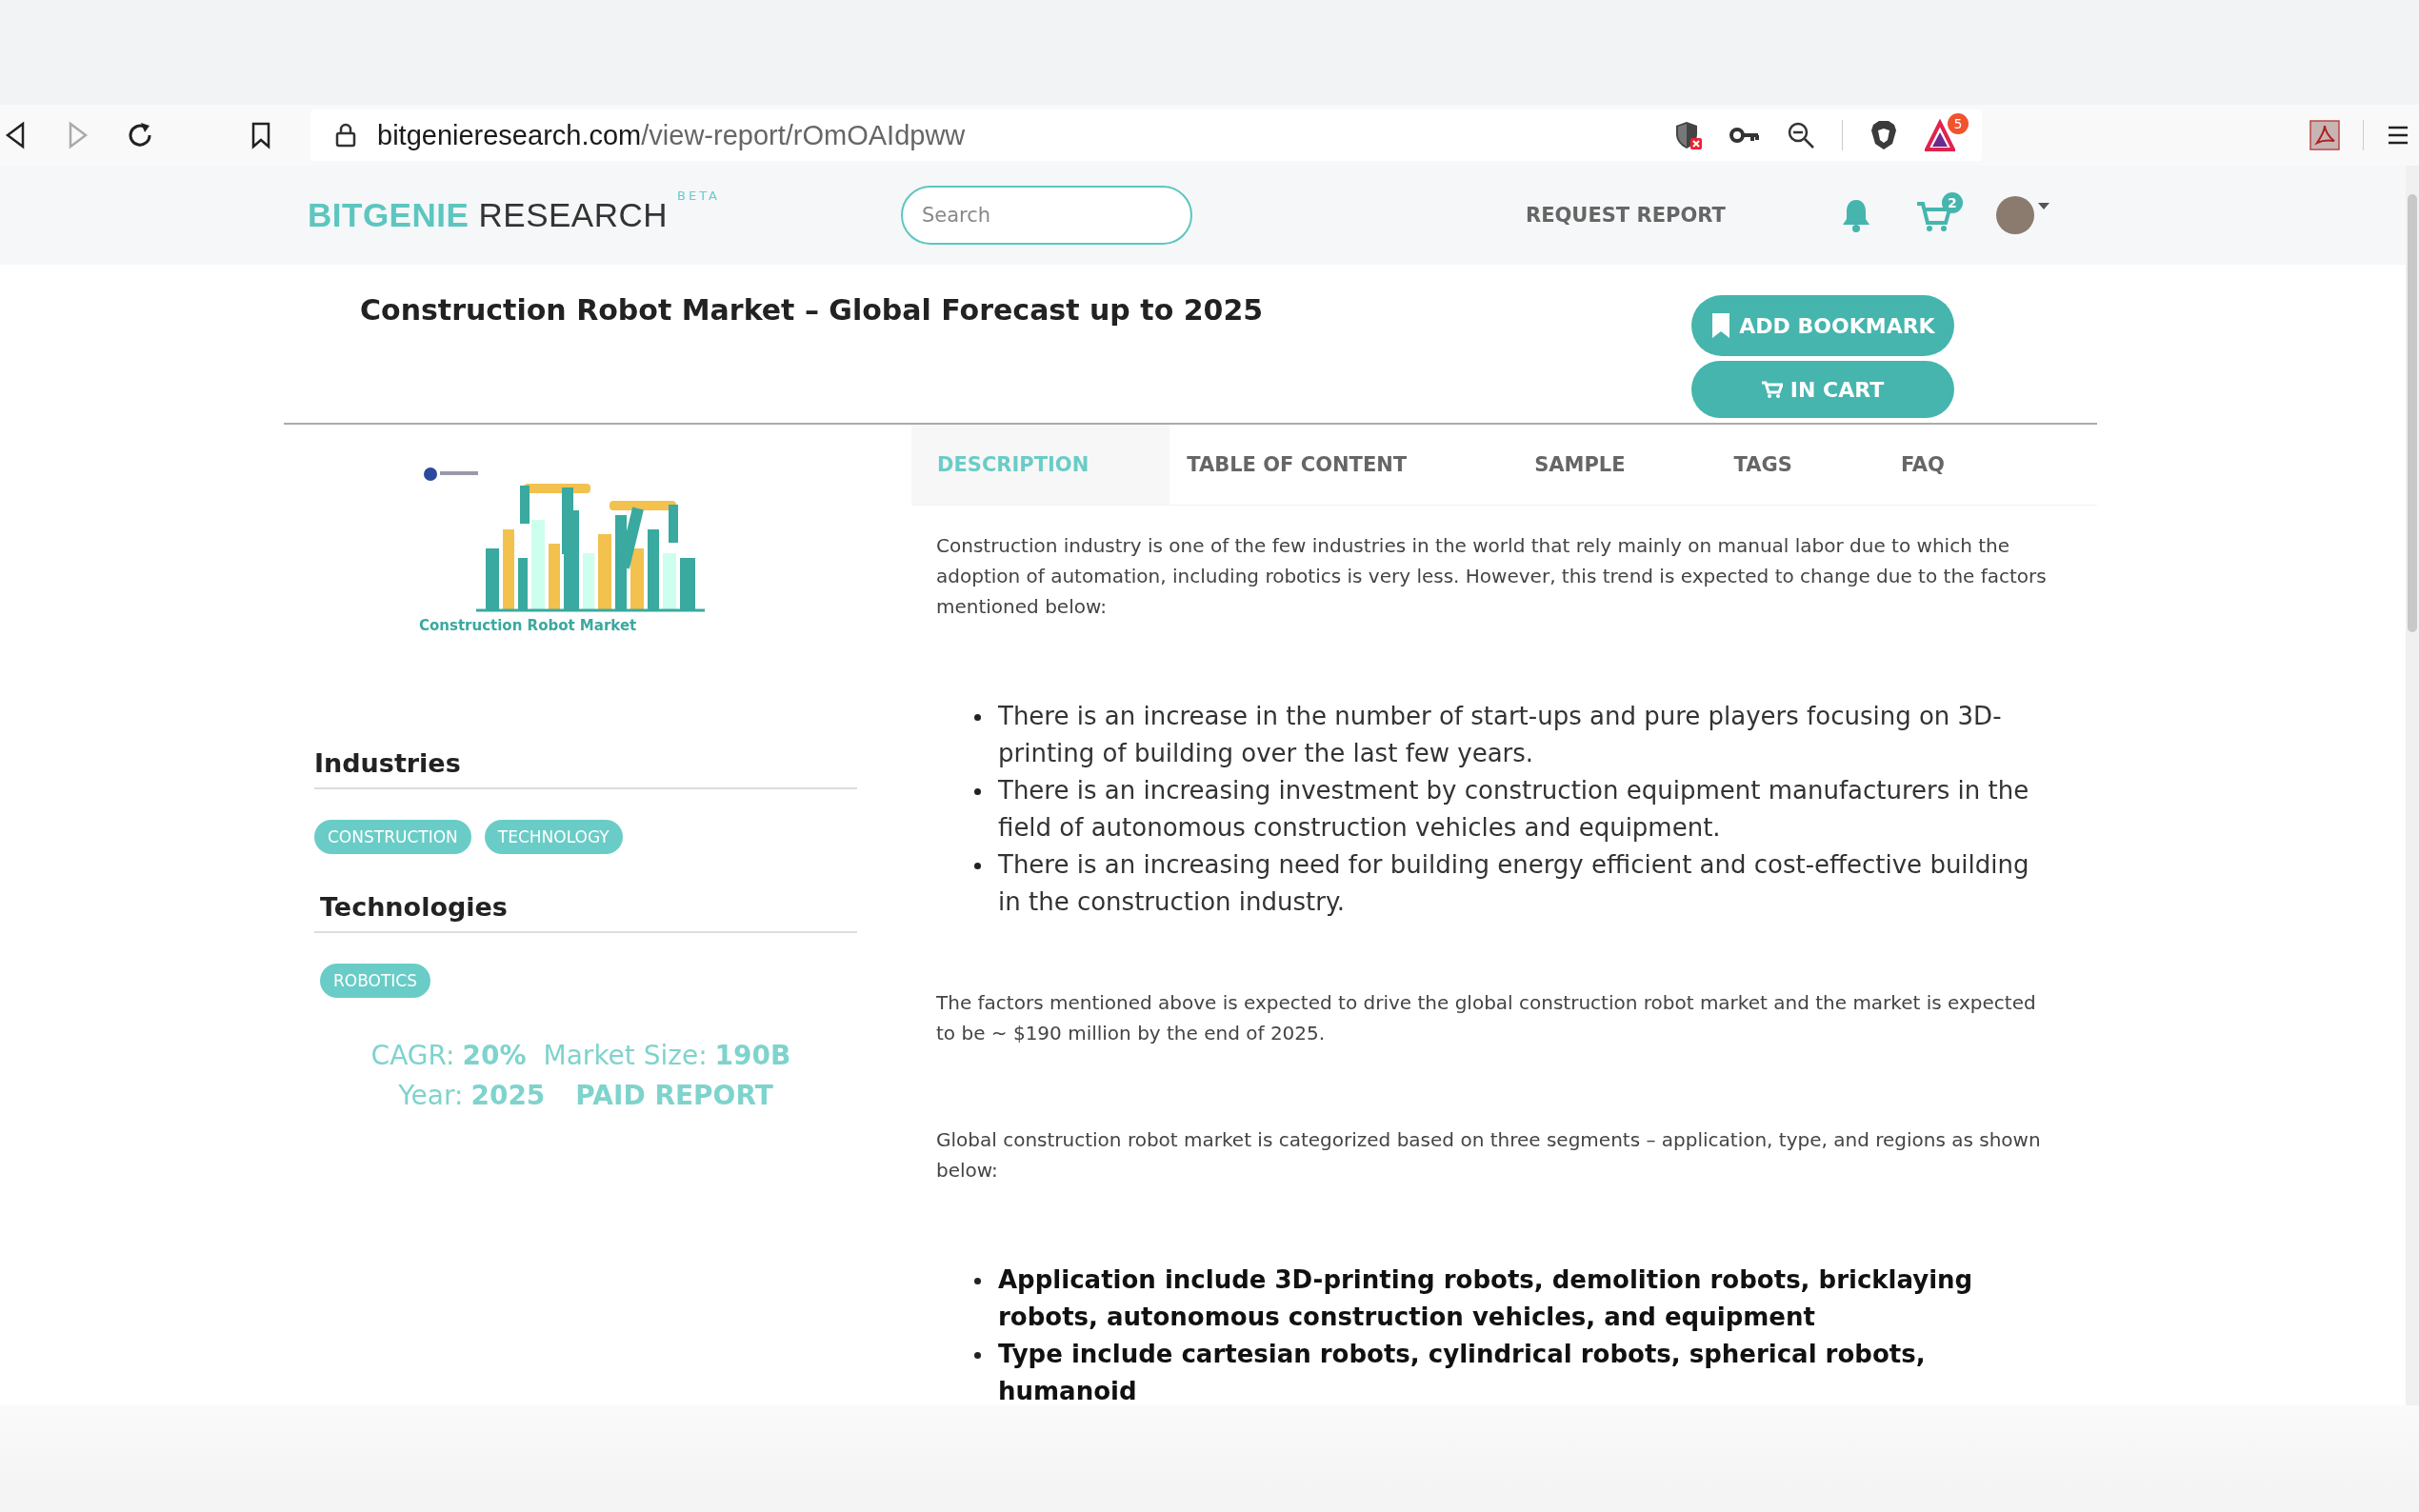 The image size is (2419, 1512). What do you see at coordinates (1801, 135) in the screenshot?
I see `zoom-out-icon` at bounding box center [1801, 135].